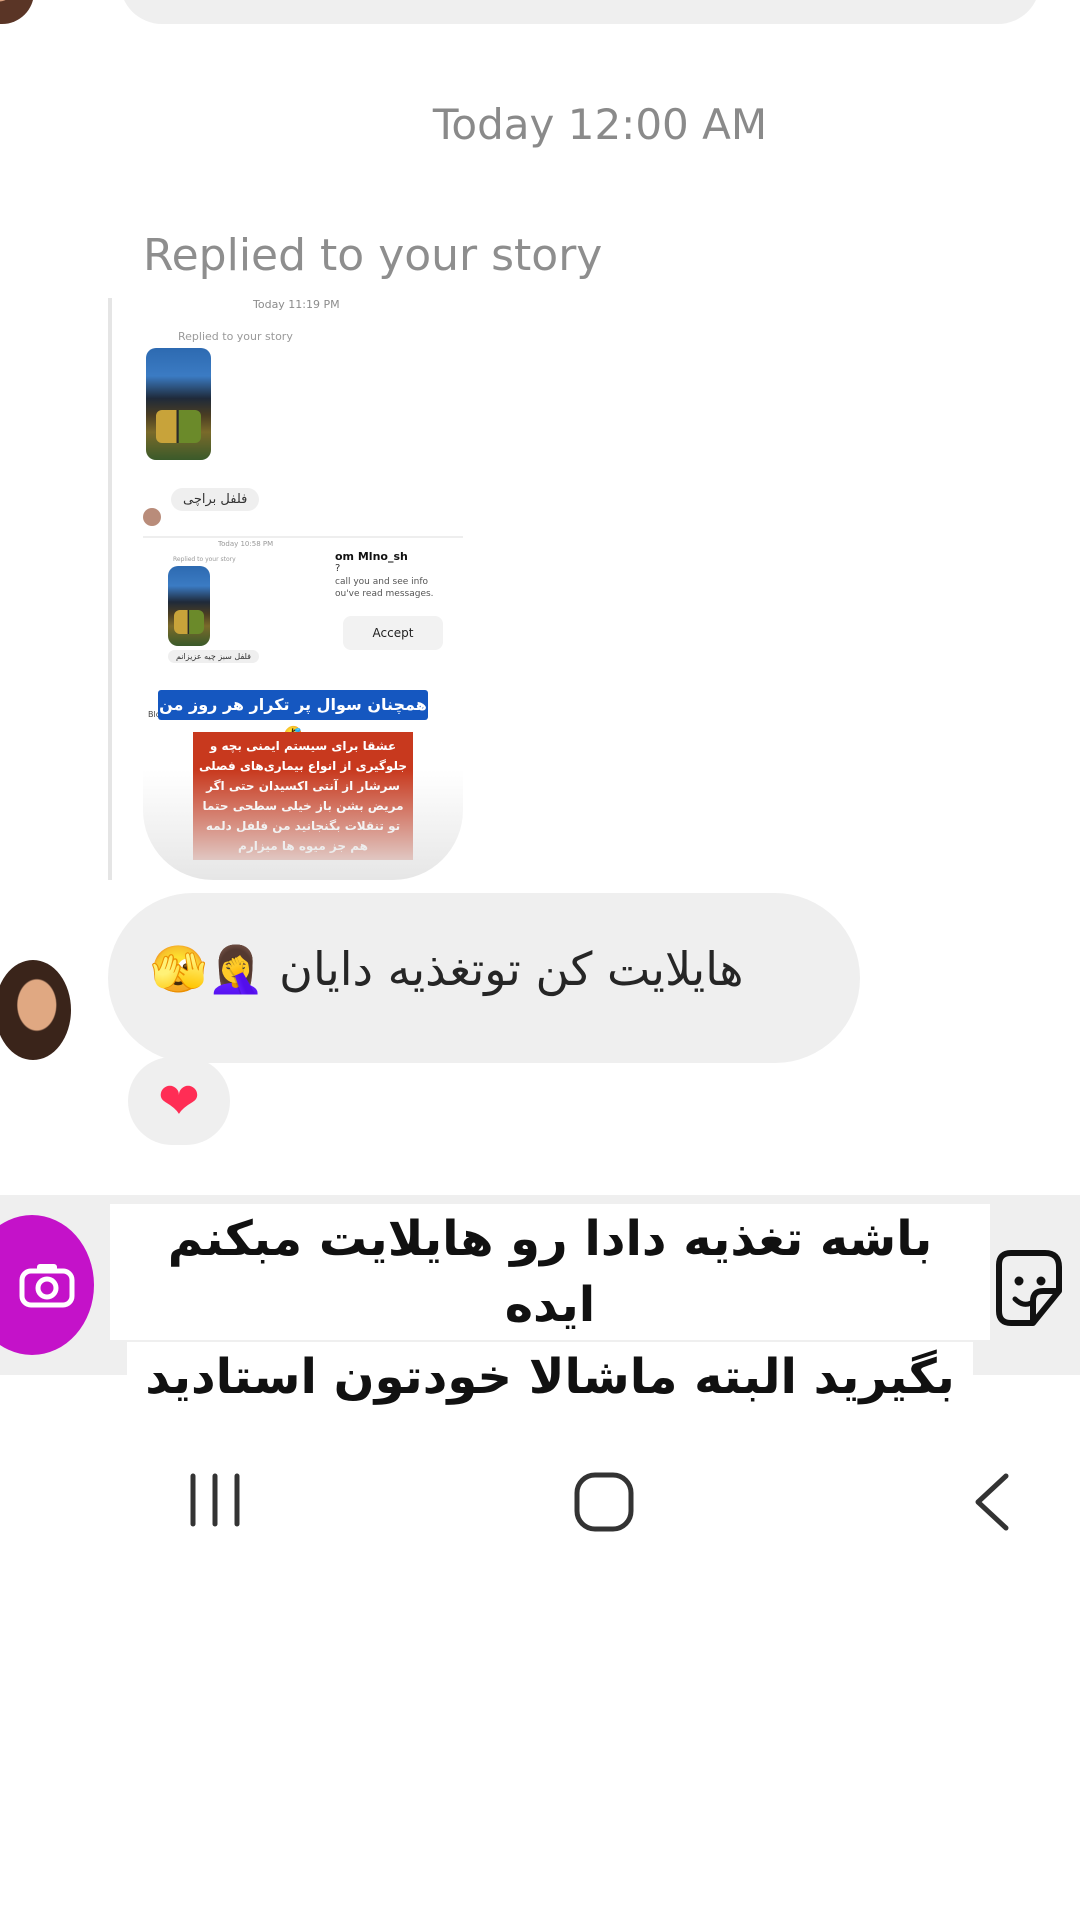  What do you see at coordinates (303, 537) in the screenshot?
I see `divider` at bounding box center [303, 537].